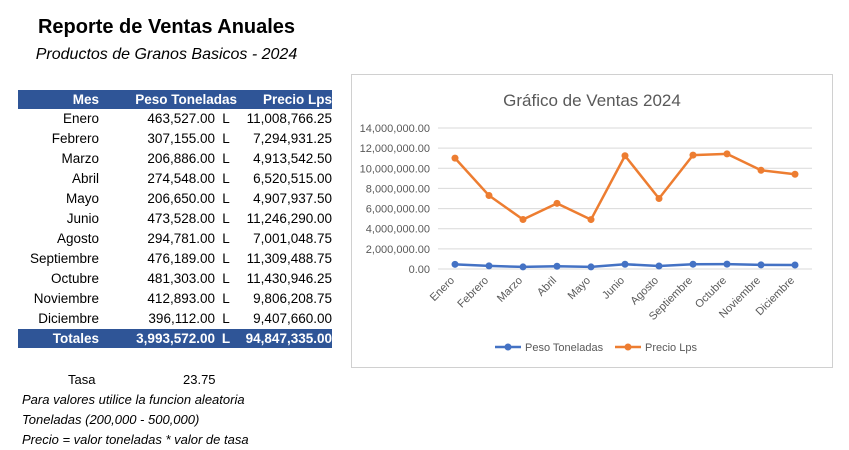 The width and height of the screenshot is (849, 450). Describe the element at coordinates (181, 138) in the screenshot. I see `cell-peso: 307,155.00` at that location.